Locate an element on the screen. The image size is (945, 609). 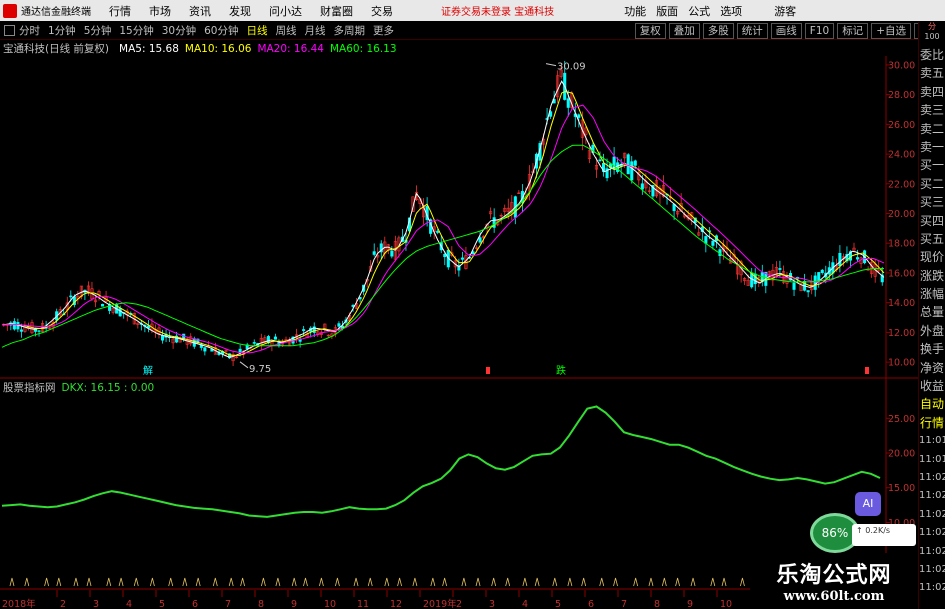
x-axis-month-label: 6 is located at coordinates (591, 604).